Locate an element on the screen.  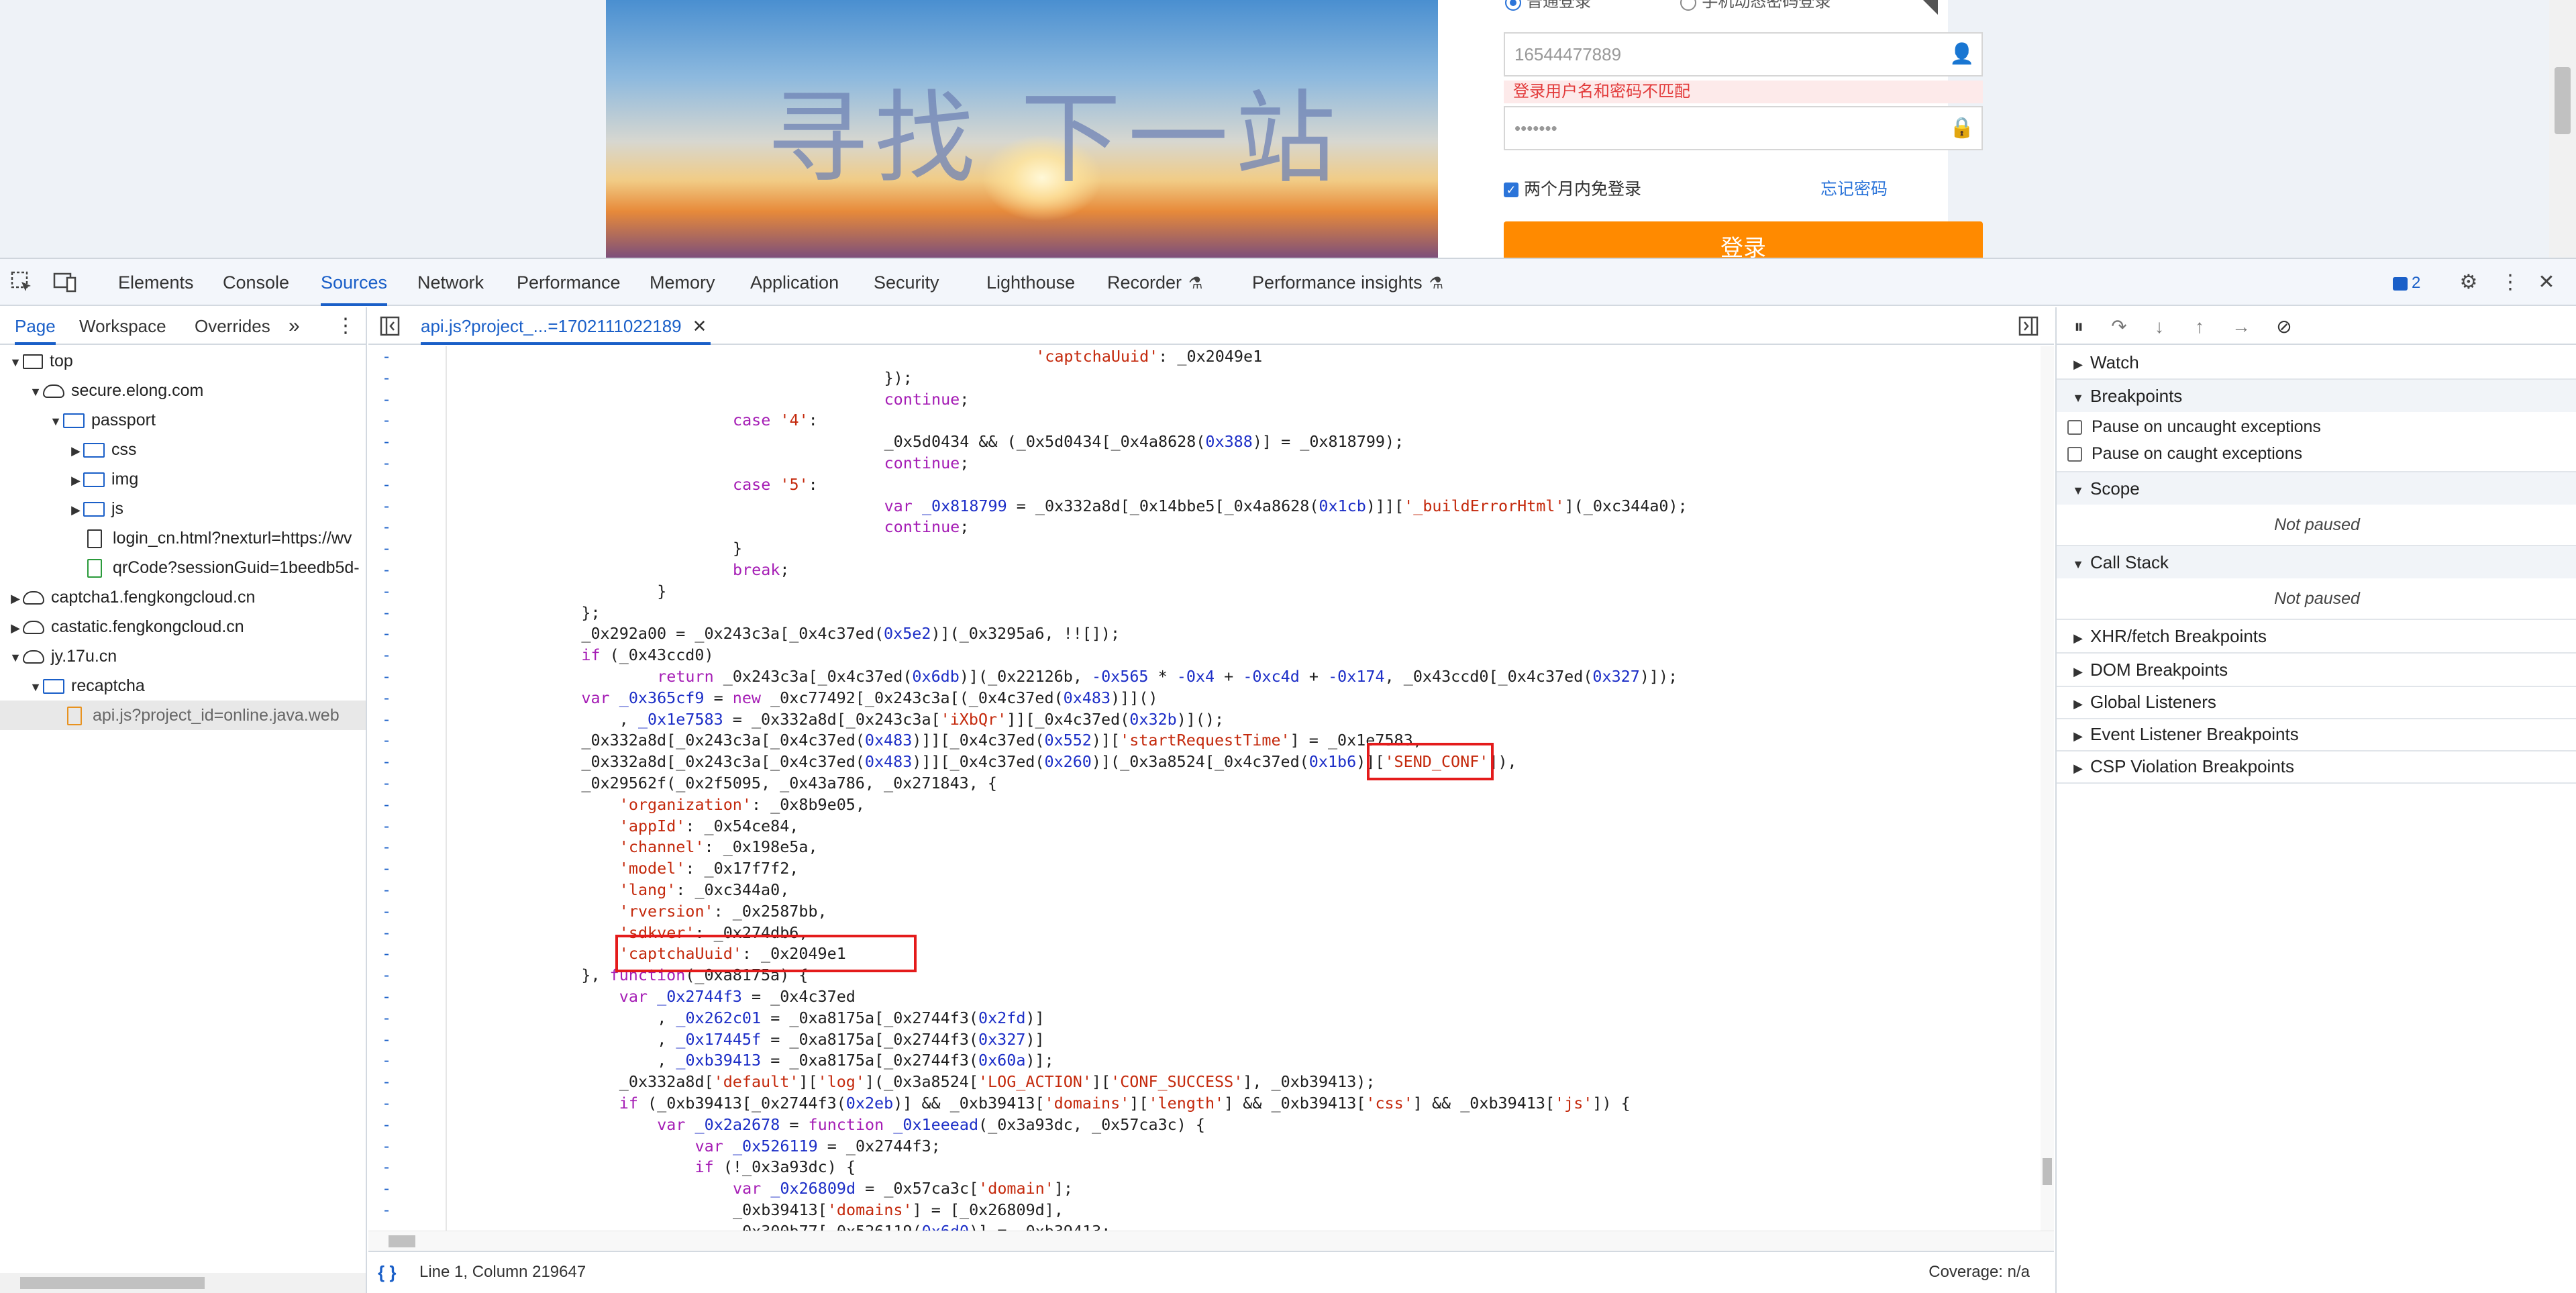
tree-item: ▶ img is located at coordinates (183, 479).